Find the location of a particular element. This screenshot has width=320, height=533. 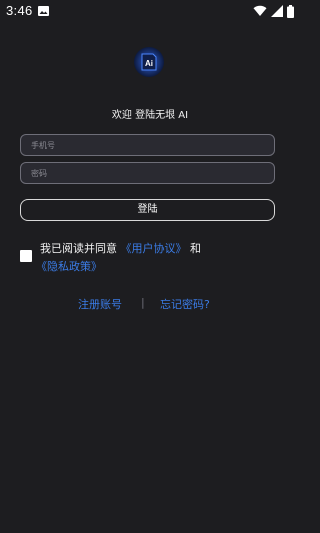

welcome-title: 欢迎 登陆无垠 AI is located at coordinates (150, 115).